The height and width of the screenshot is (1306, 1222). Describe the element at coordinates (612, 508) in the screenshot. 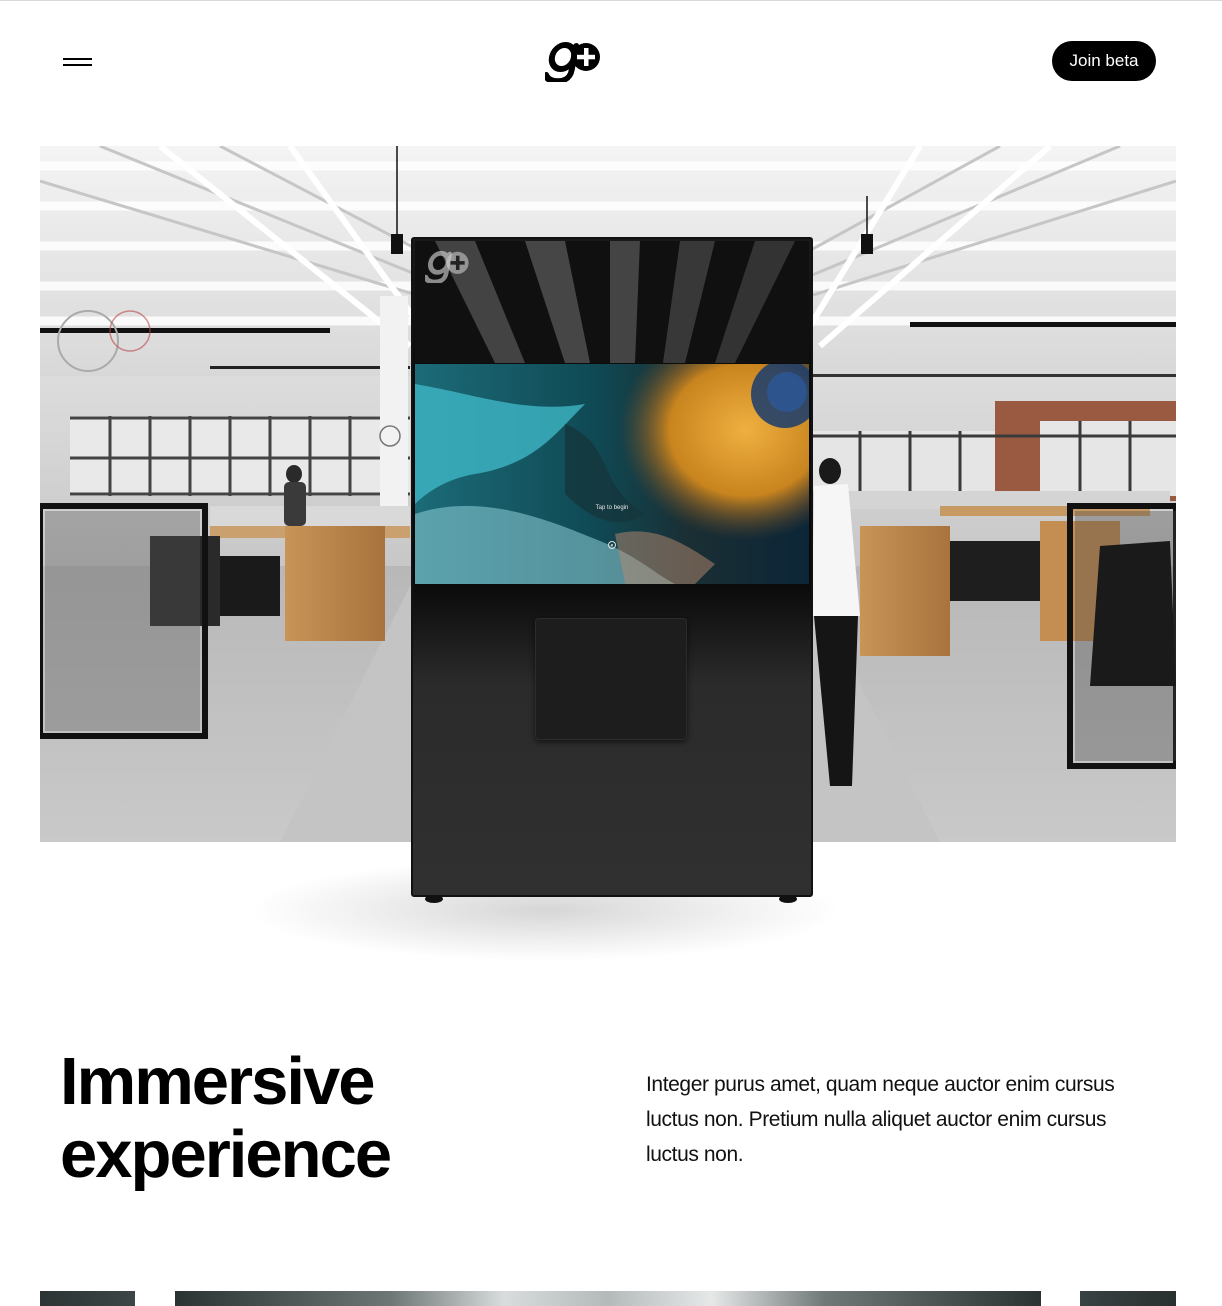

I see `tap-to-begin-label: Tap to begin` at that location.